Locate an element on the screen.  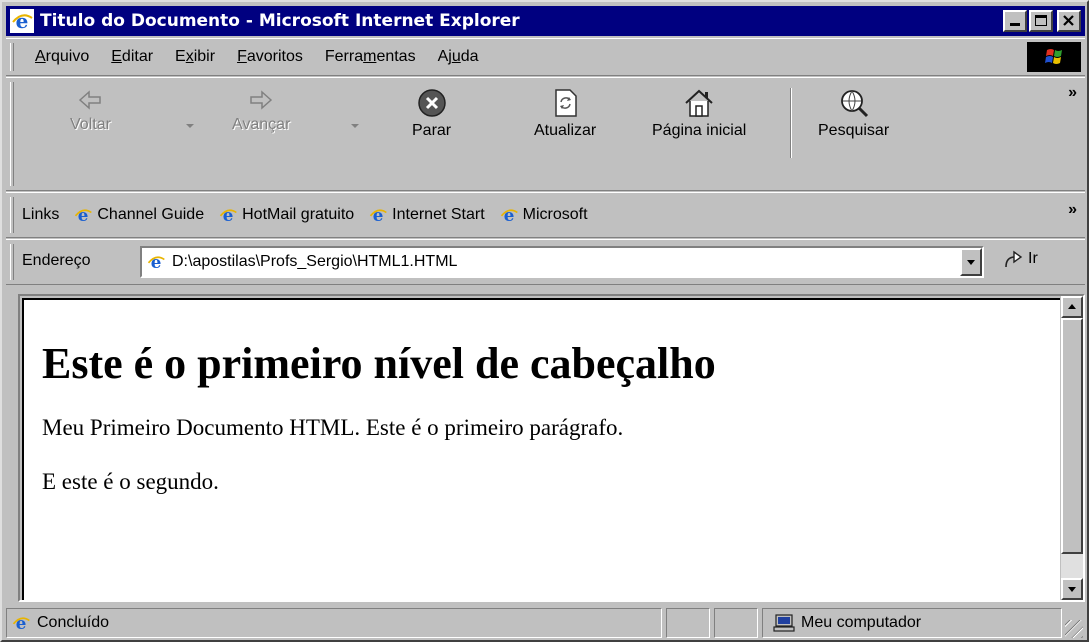
status-pane-progress is located at coordinates (688, 623).